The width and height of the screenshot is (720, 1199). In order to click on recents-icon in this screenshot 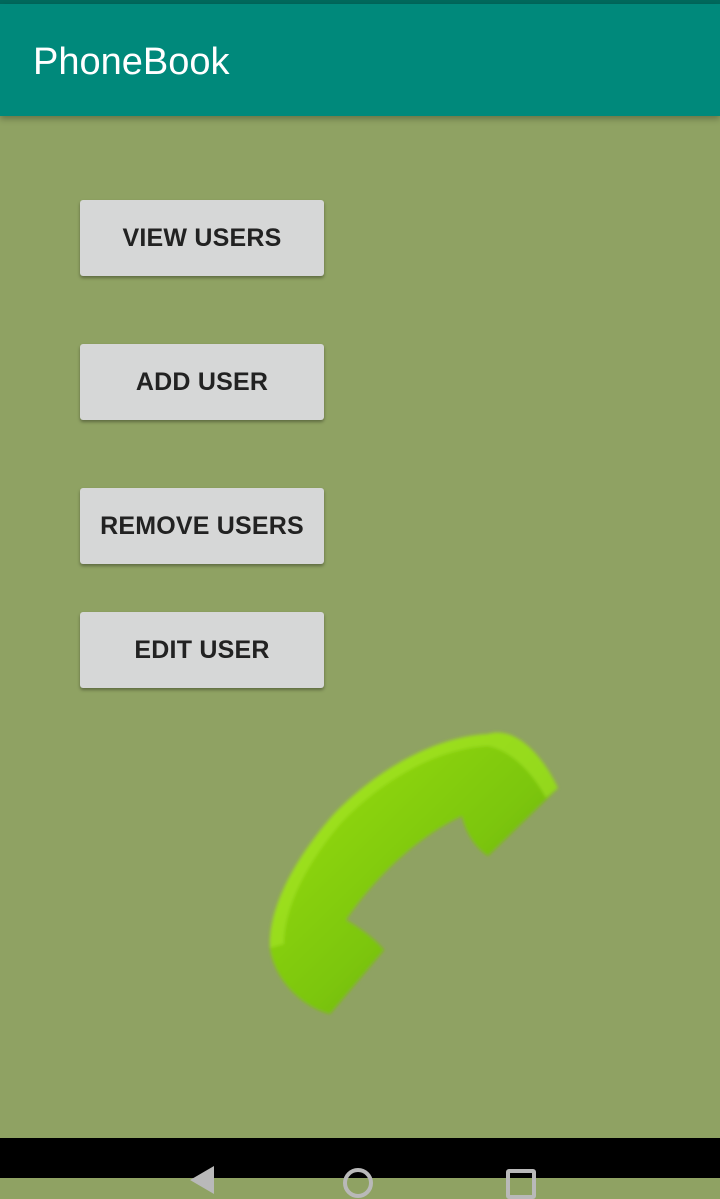, I will do `click(521, 1184)`.